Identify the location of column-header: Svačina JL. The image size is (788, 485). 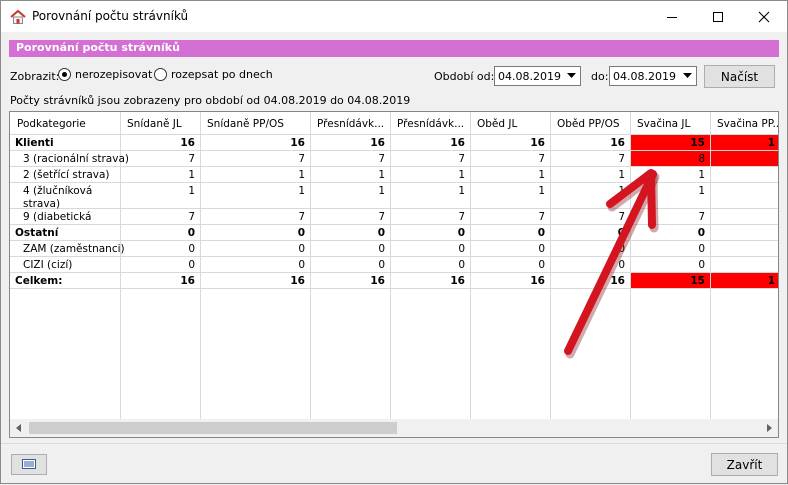
(664, 124).